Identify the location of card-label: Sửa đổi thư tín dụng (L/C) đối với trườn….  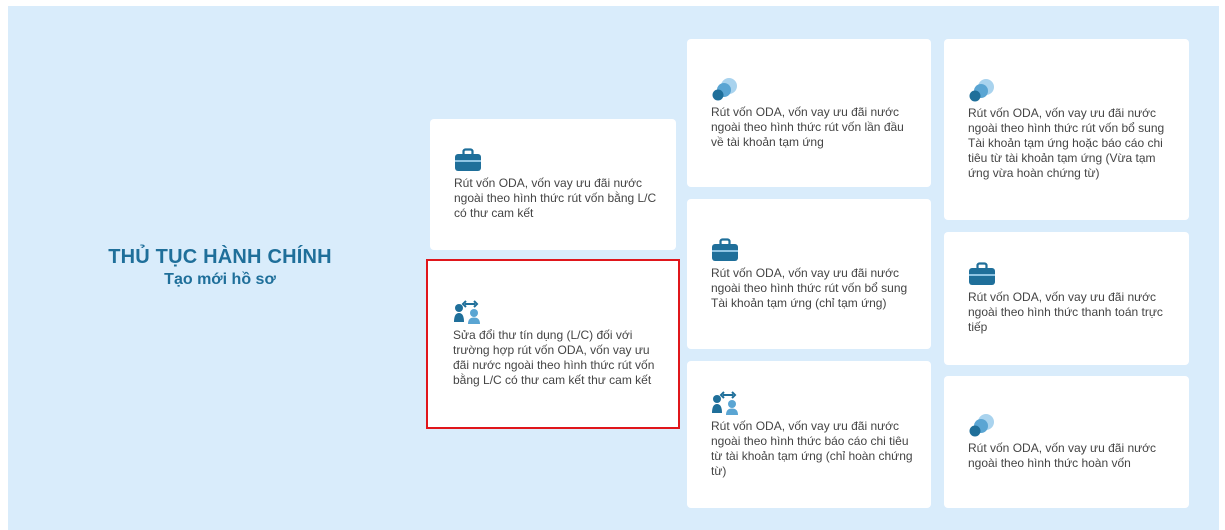
(554, 357).